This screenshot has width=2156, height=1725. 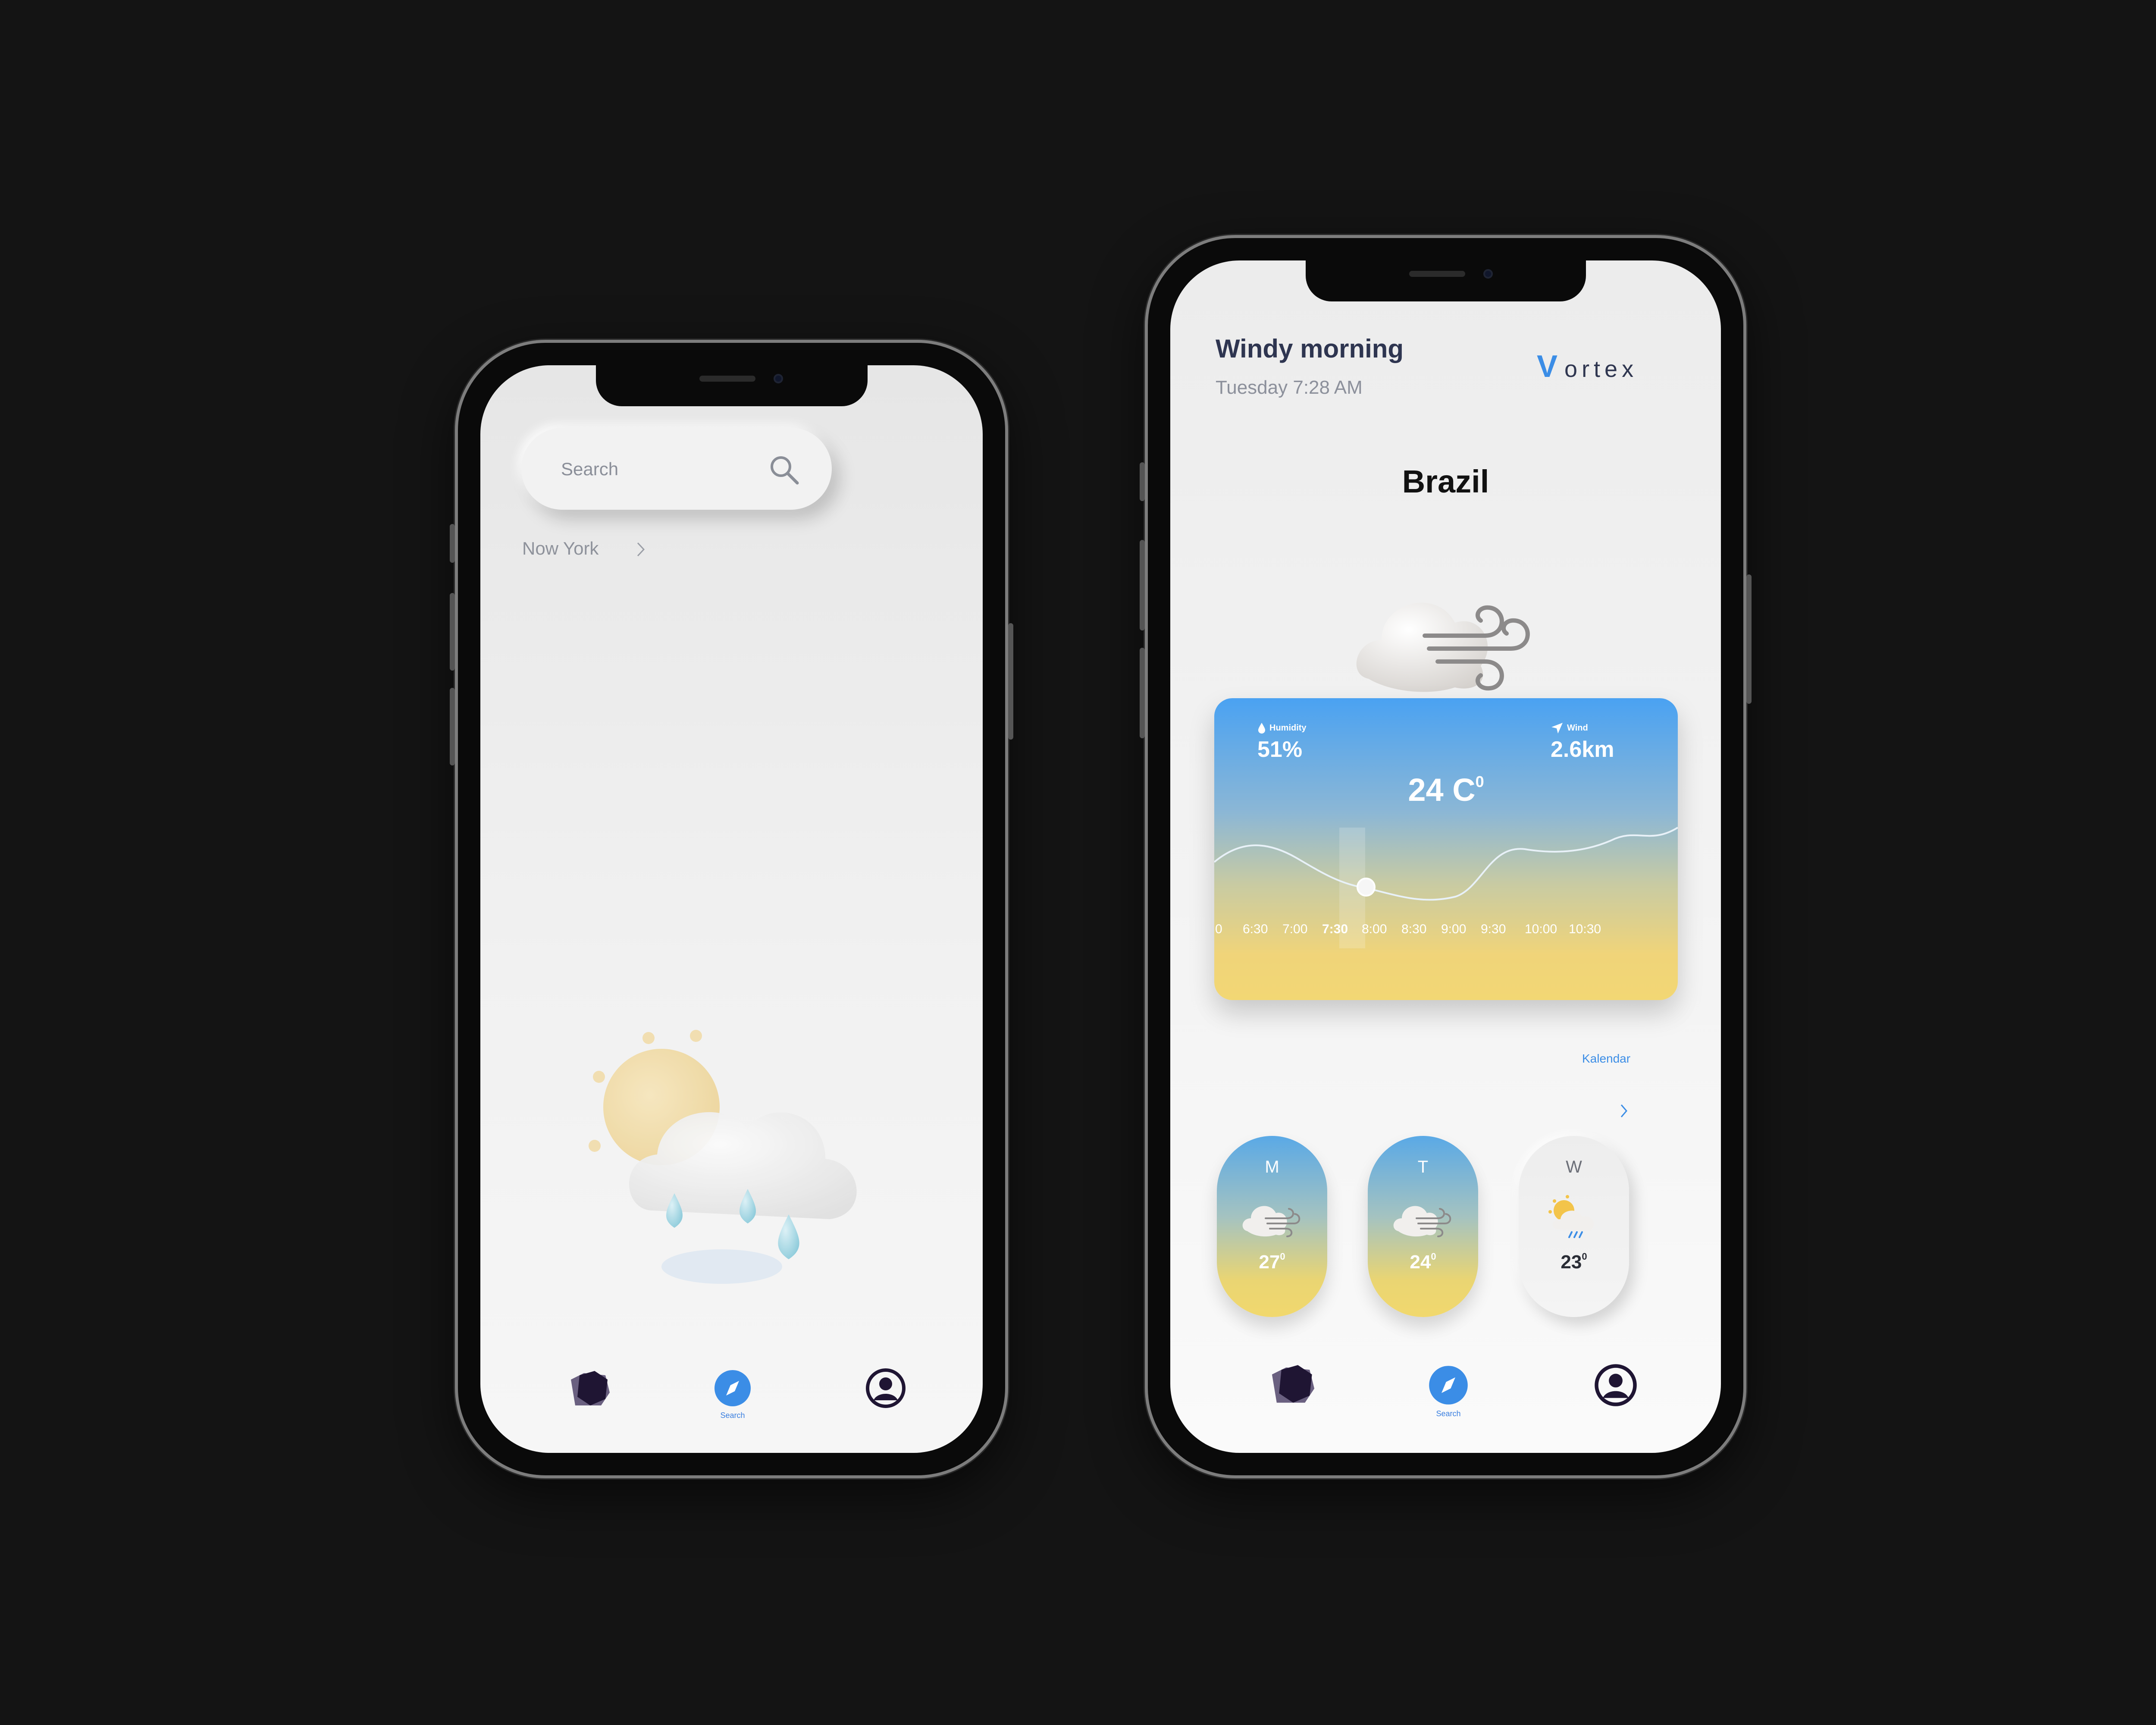 What do you see at coordinates (1585, 929) in the screenshot?
I see `time-label: 10:30` at bounding box center [1585, 929].